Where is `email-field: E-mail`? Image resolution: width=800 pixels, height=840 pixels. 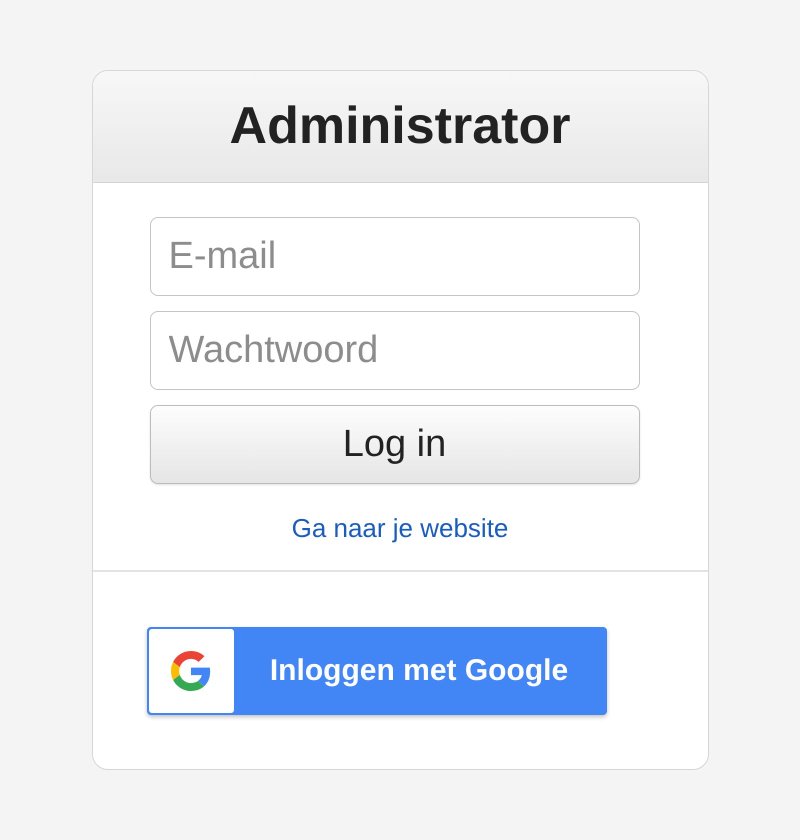 email-field: E-mail is located at coordinates (395, 256).